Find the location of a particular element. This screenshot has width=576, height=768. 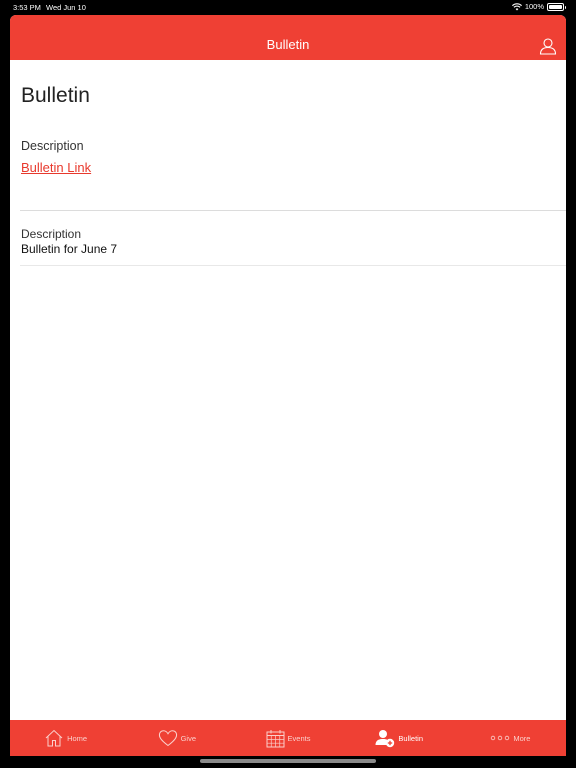

tab-give-label: Give is located at coordinates (188, 738).